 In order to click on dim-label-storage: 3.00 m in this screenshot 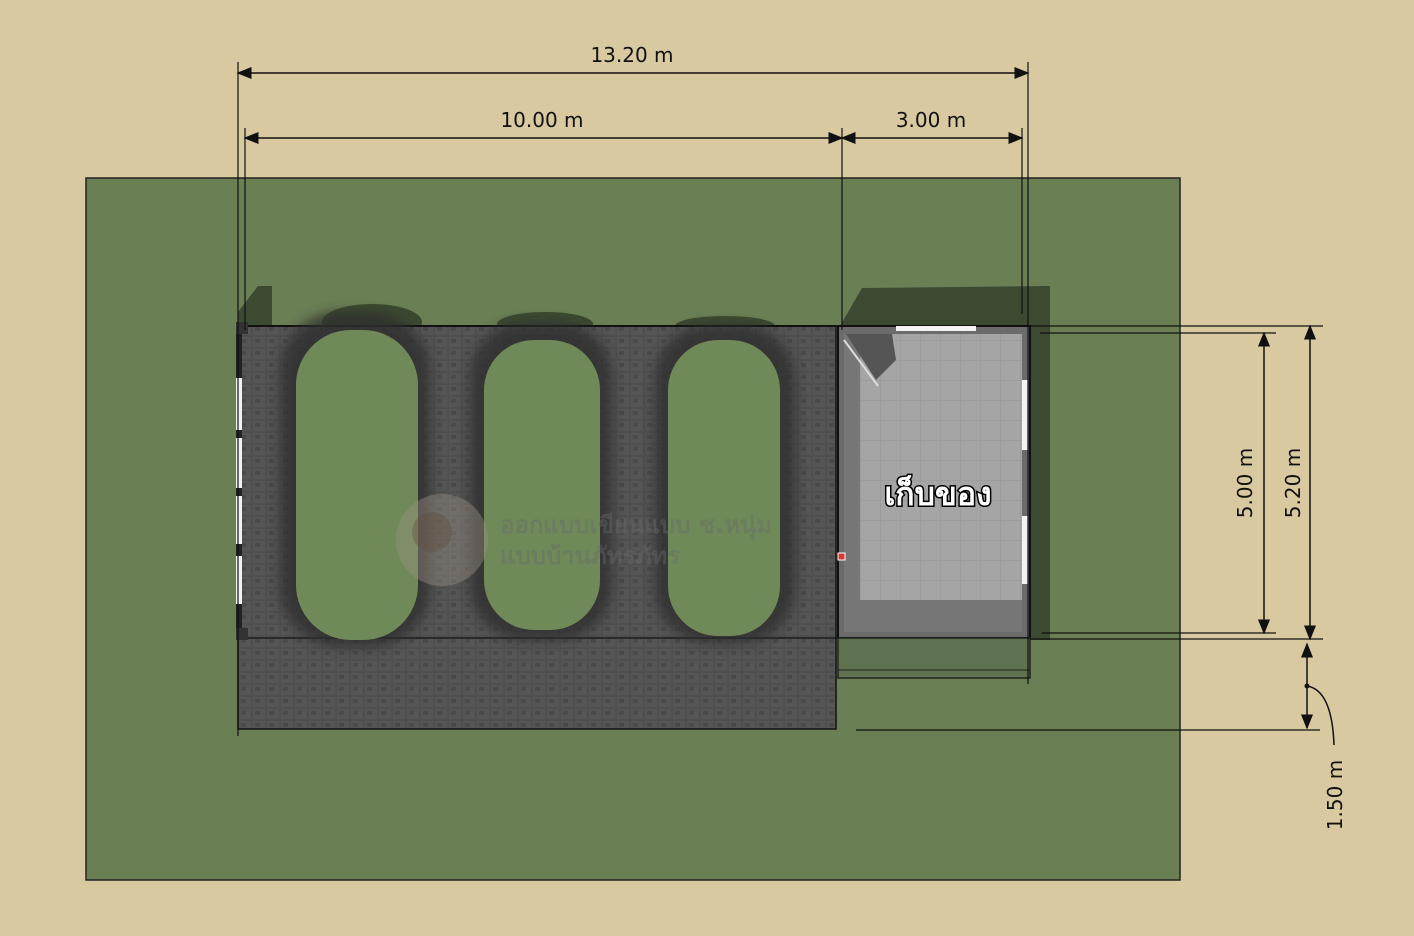, I will do `click(931, 120)`.